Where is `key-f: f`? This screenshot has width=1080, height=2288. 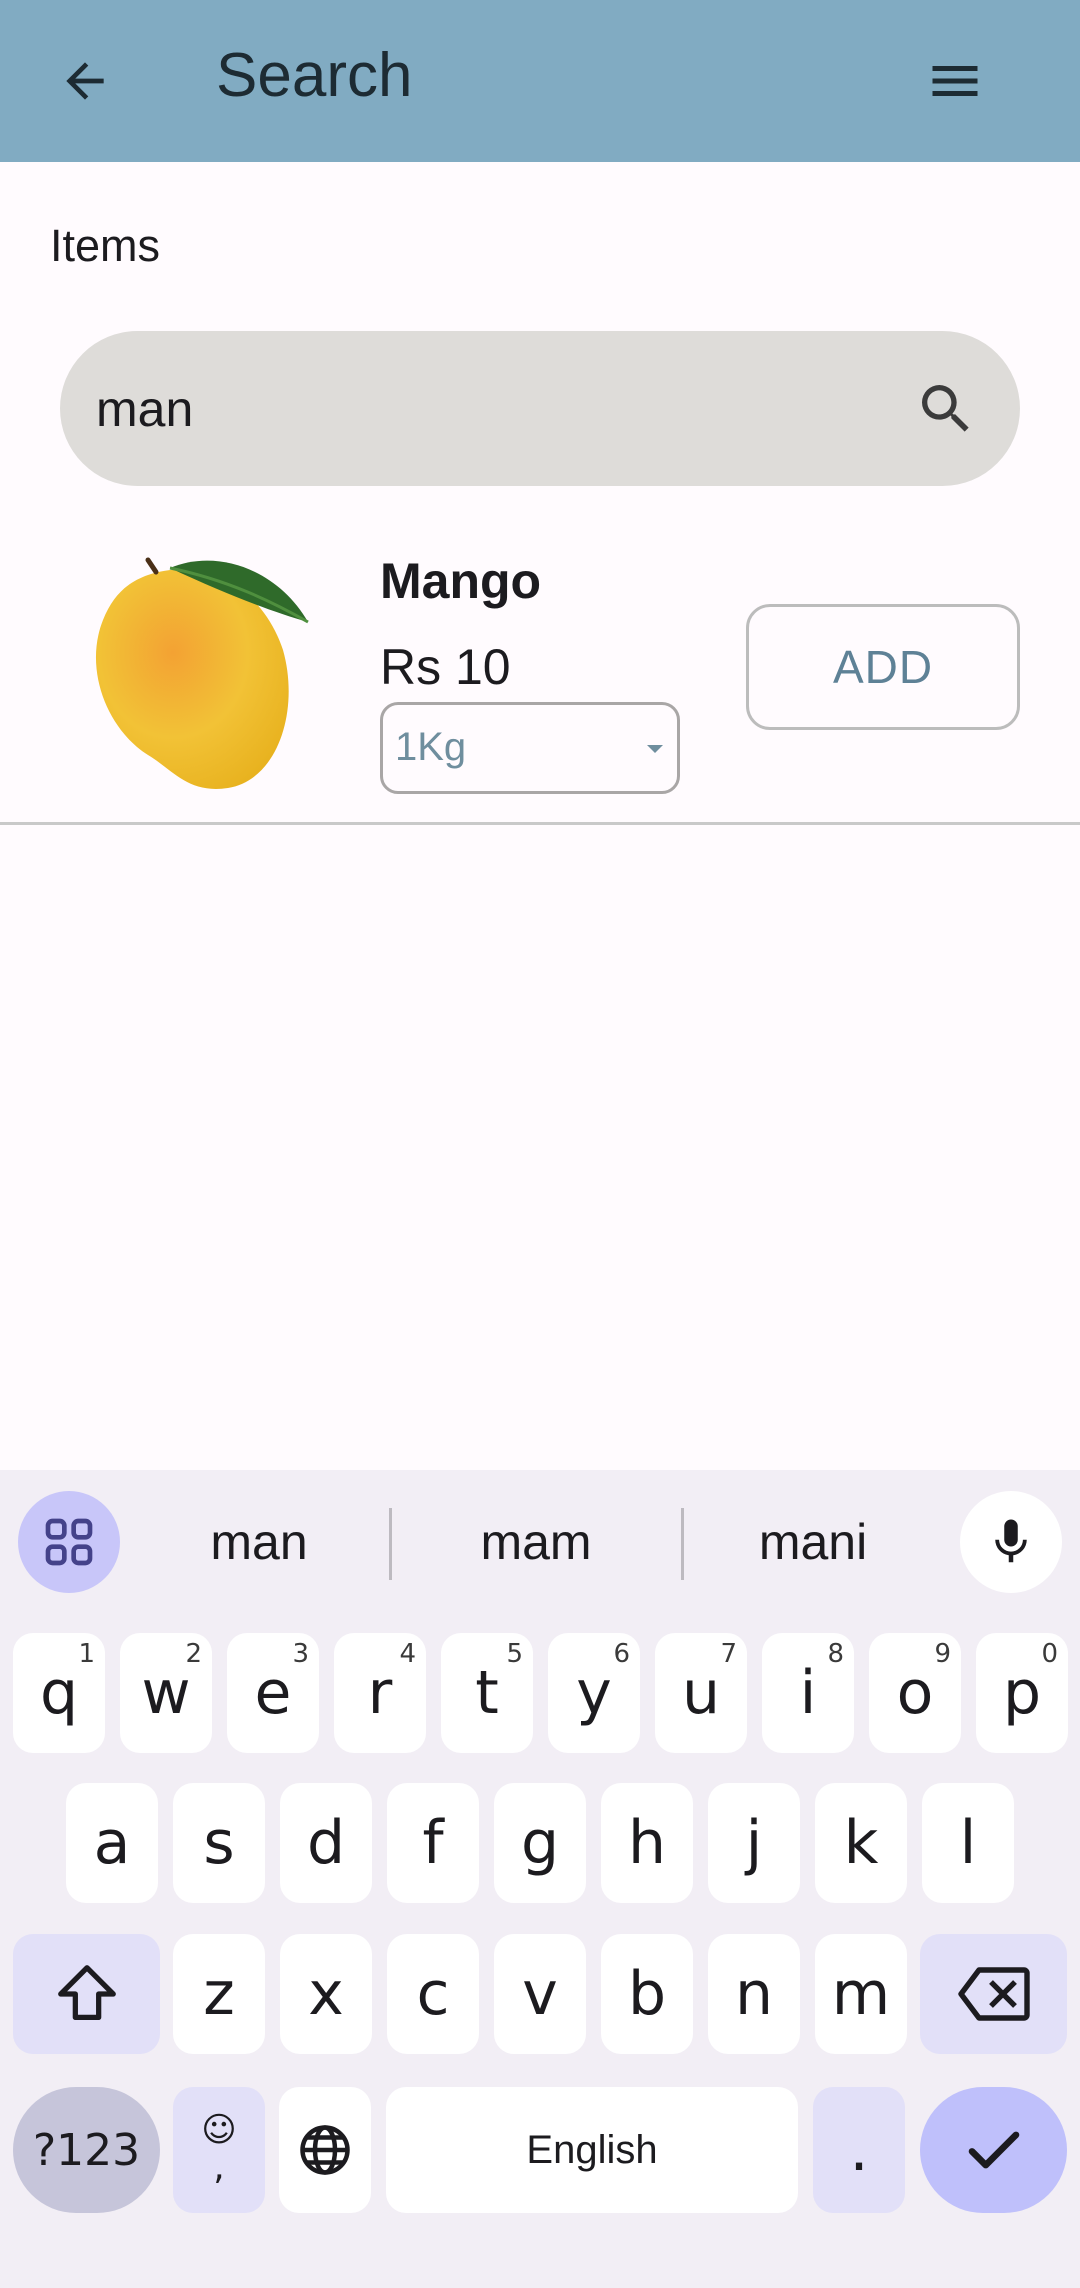
key-f: f is located at coordinates (433, 1843).